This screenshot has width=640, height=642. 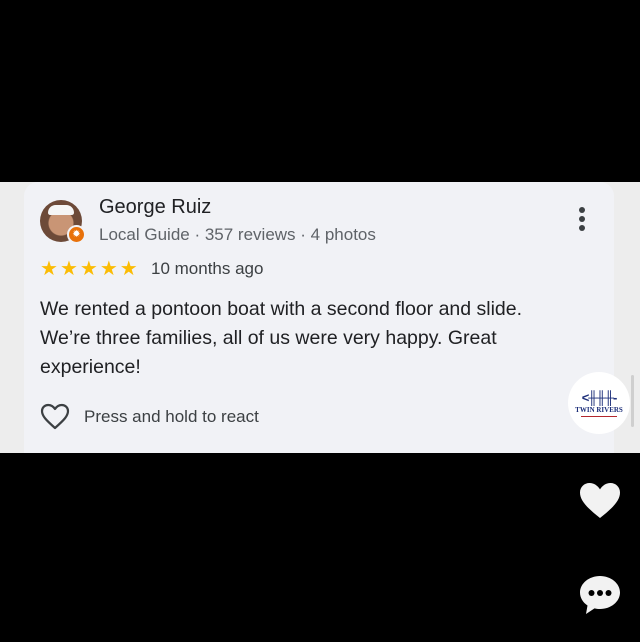 I want to click on local-guide-badge-icon: ✹, so click(x=76, y=234).